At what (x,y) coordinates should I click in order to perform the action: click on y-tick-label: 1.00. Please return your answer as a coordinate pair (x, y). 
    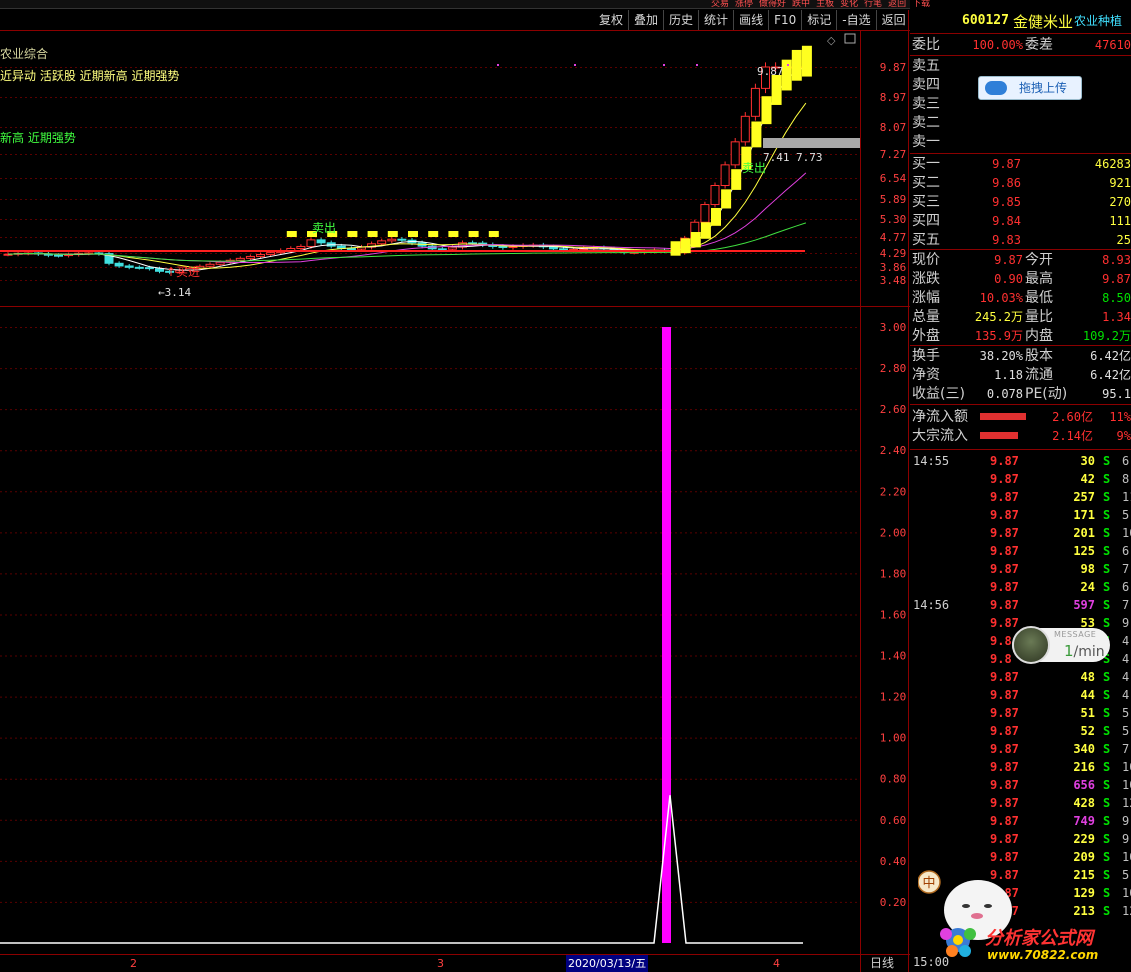
    Looking at the image, I should click on (893, 738).